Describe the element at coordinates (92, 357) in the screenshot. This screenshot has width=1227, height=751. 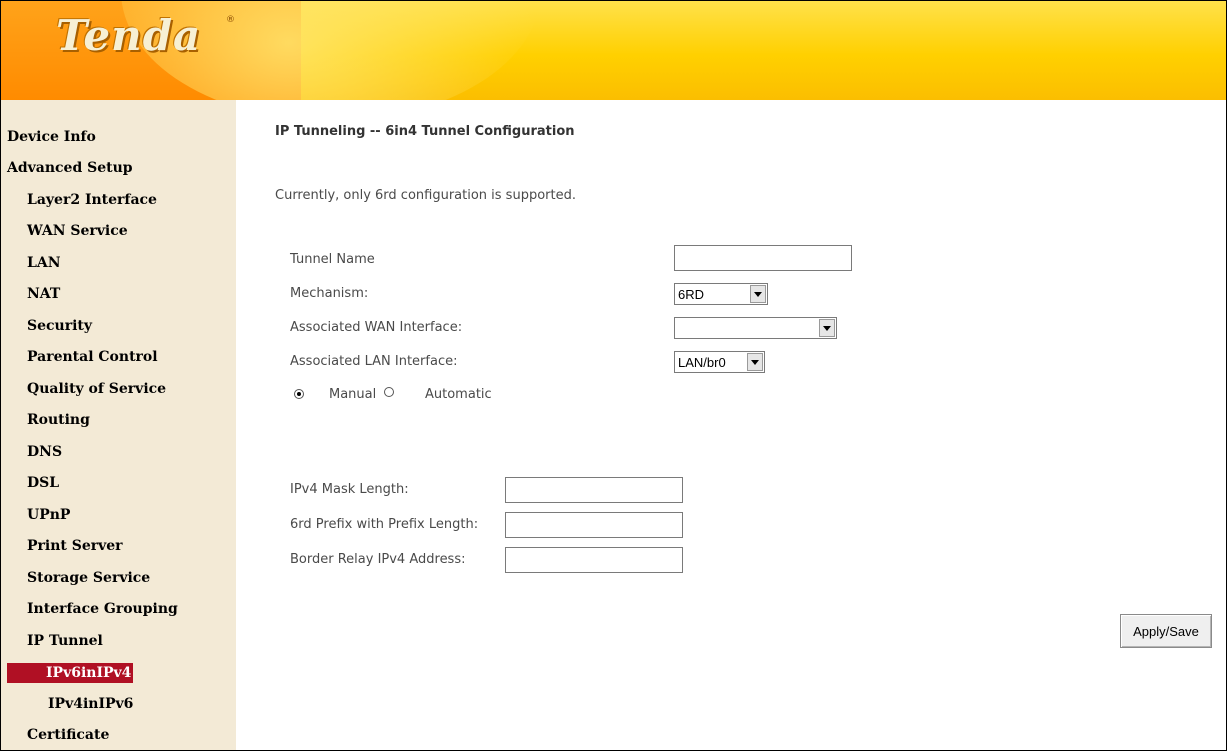
I see `sidebar-item-parental-control: Parental Control` at that location.